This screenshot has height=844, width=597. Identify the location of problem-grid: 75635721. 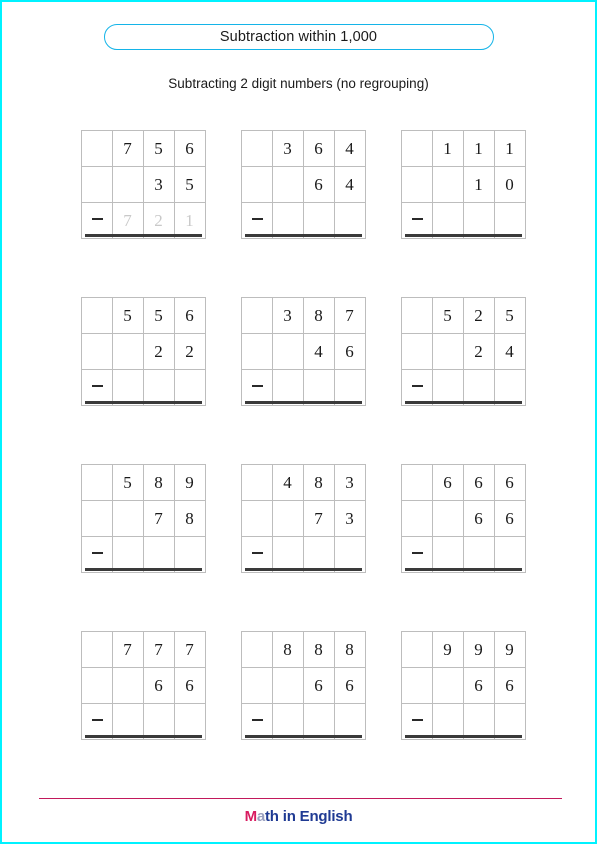
(143, 184).